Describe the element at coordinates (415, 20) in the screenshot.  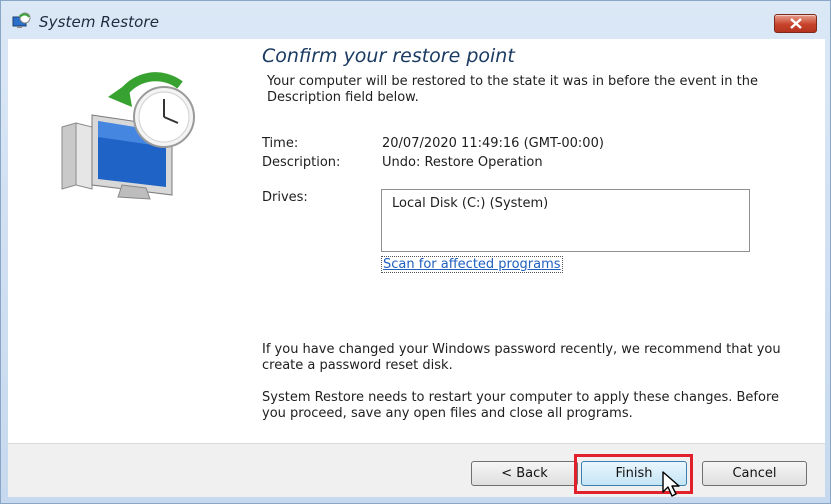
I see `title-bar: System Restore` at that location.